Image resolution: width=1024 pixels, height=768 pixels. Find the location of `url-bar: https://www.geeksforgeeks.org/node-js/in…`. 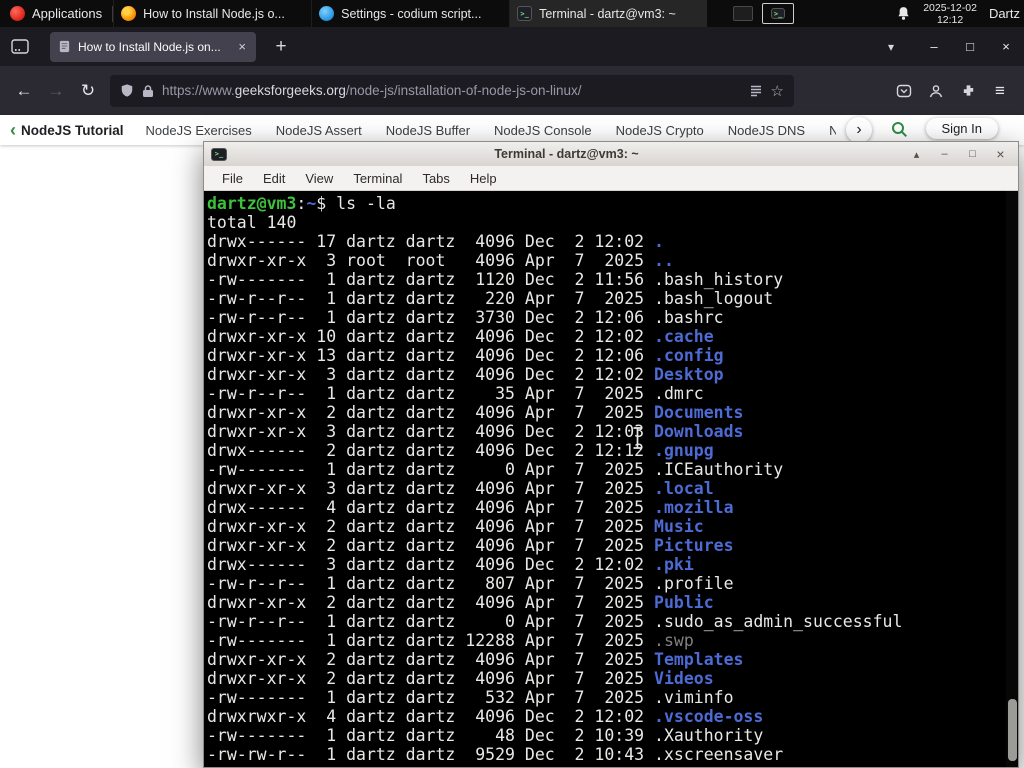

url-bar: https://www.geeksforgeeks.org/node-js/in… is located at coordinates (452, 90).